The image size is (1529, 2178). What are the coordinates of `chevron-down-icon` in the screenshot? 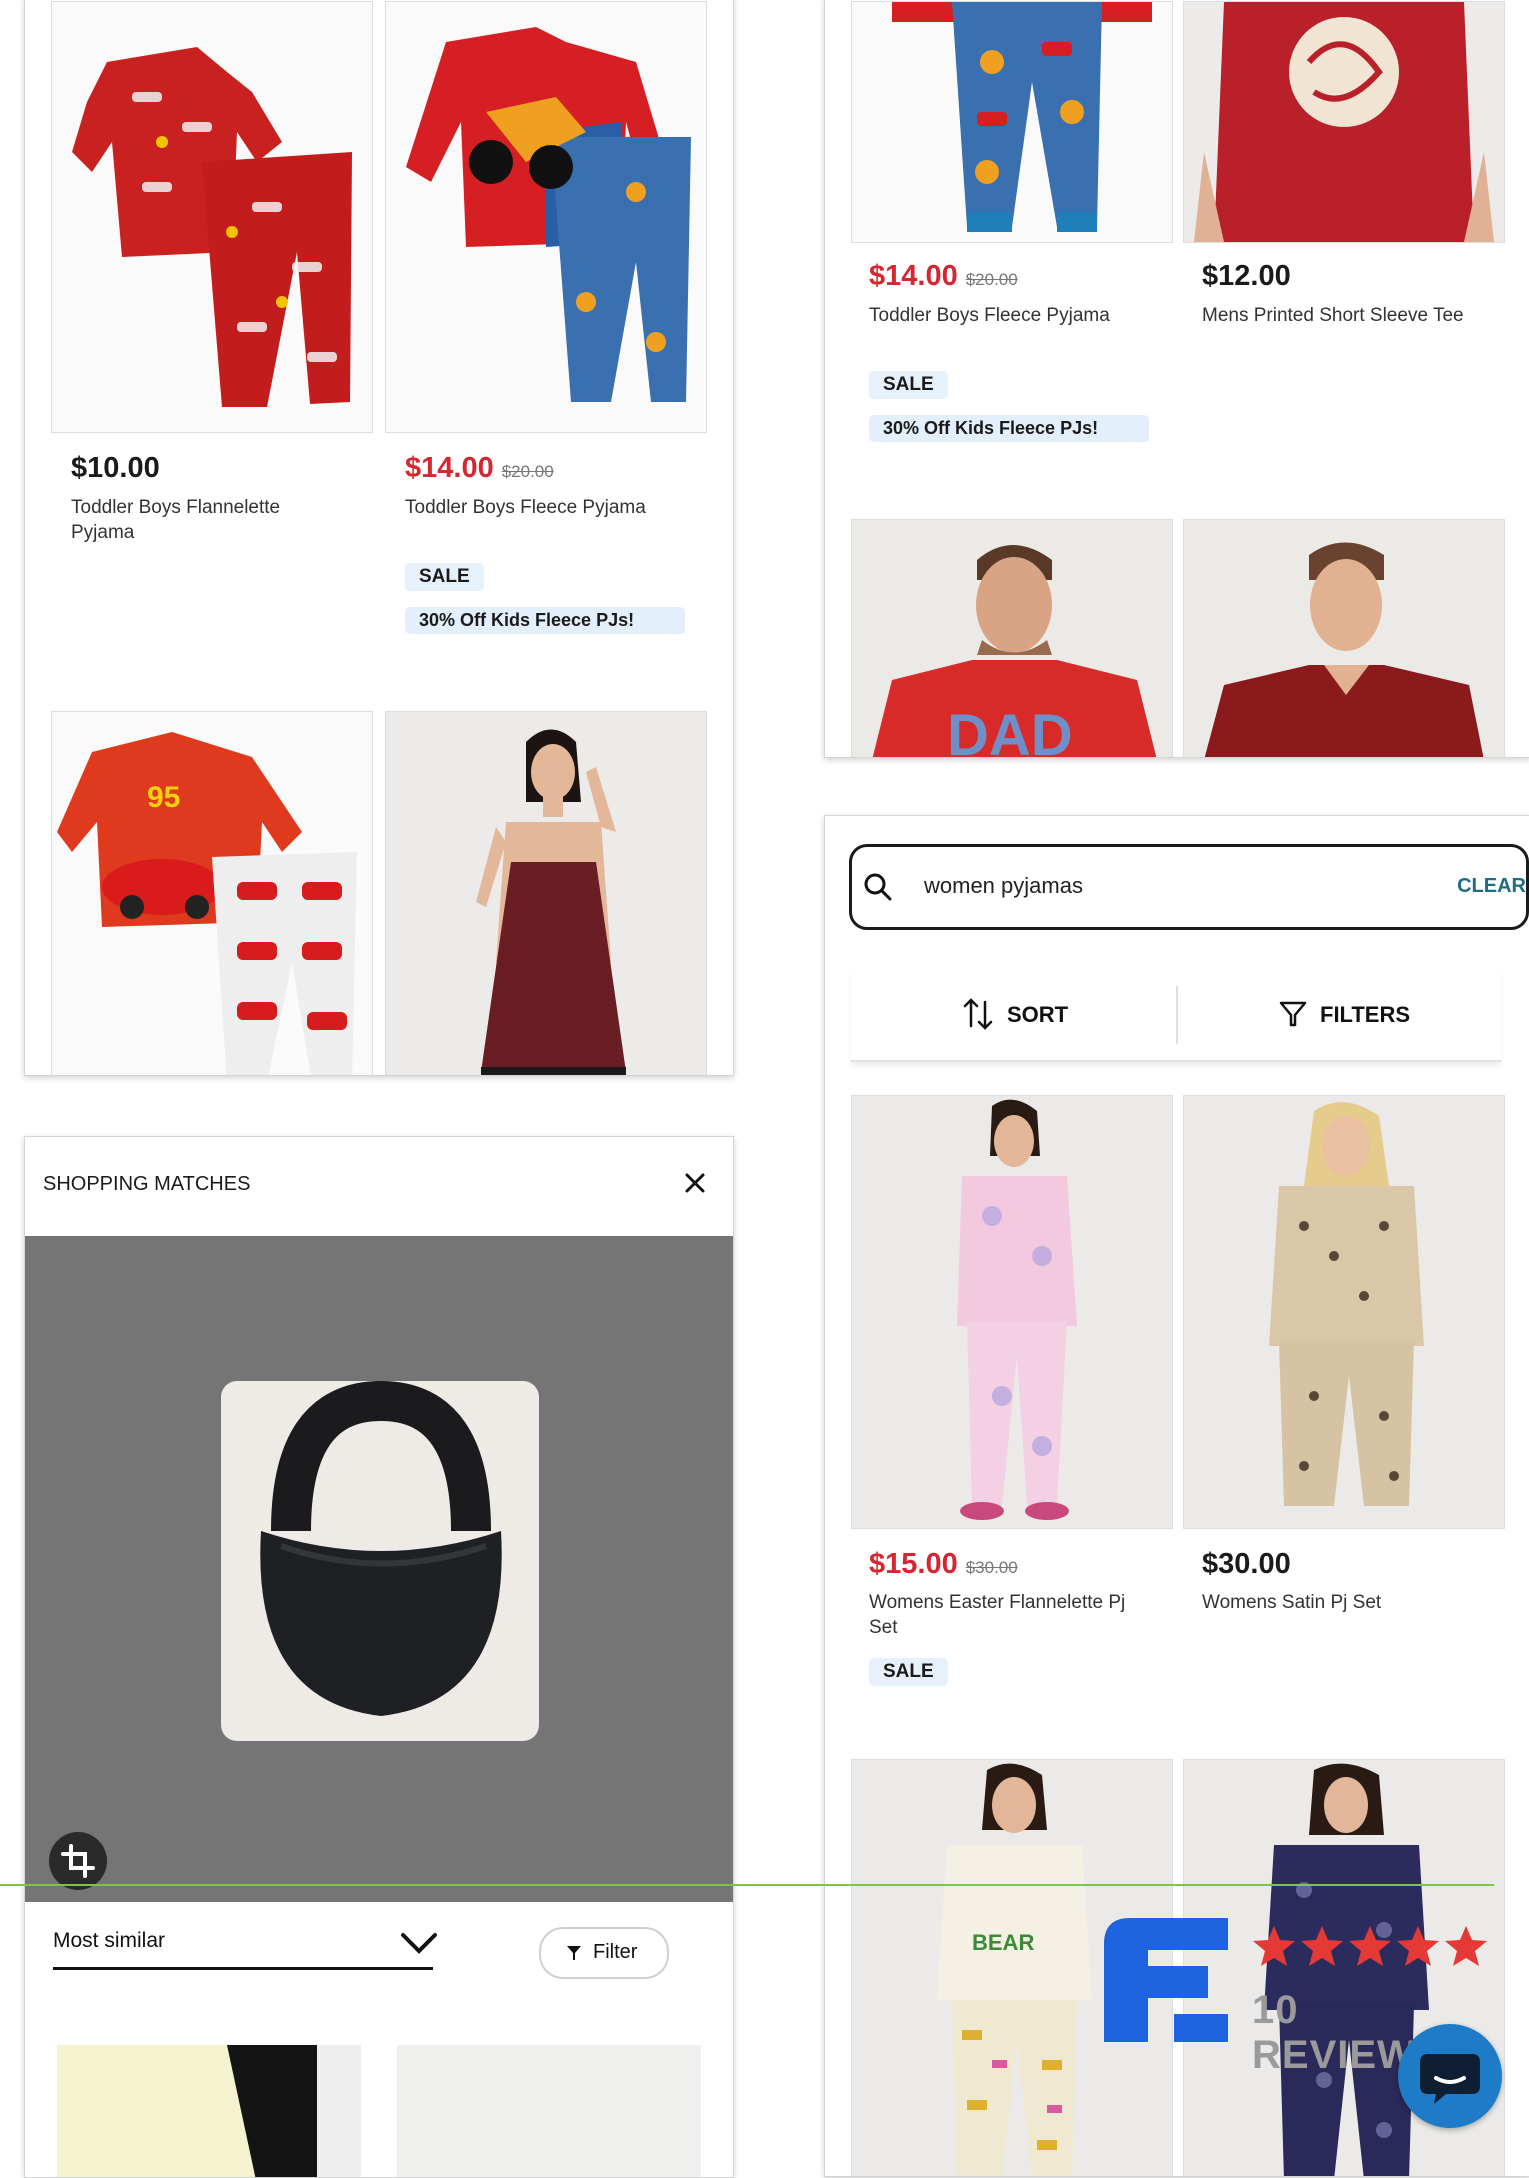 It's located at (419, 1943).